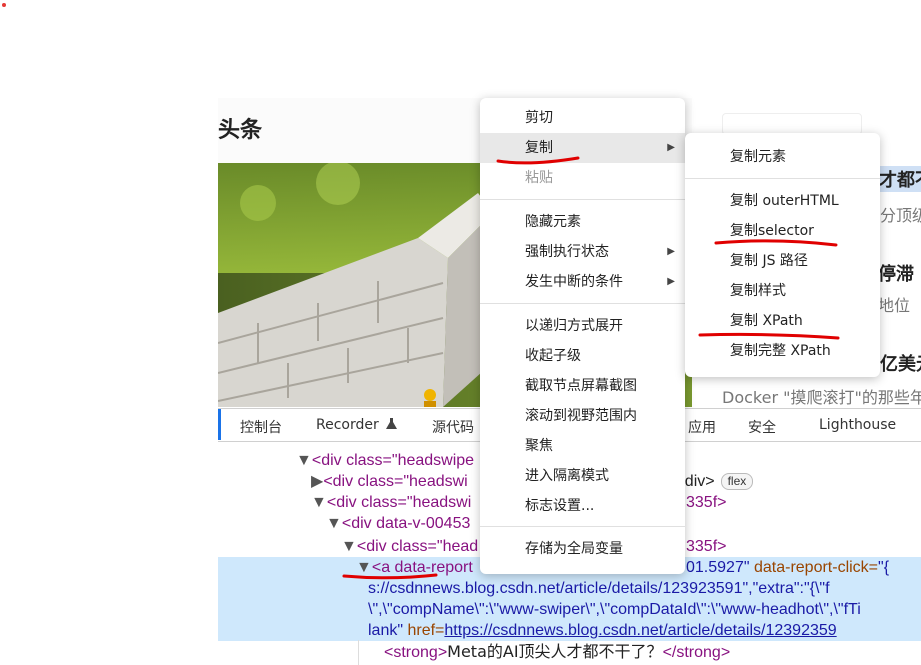  What do you see at coordinates (821, 397) in the screenshot?
I see `news-summary: Docker "摸爬滚打"的那些年` at bounding box center [821, 397].